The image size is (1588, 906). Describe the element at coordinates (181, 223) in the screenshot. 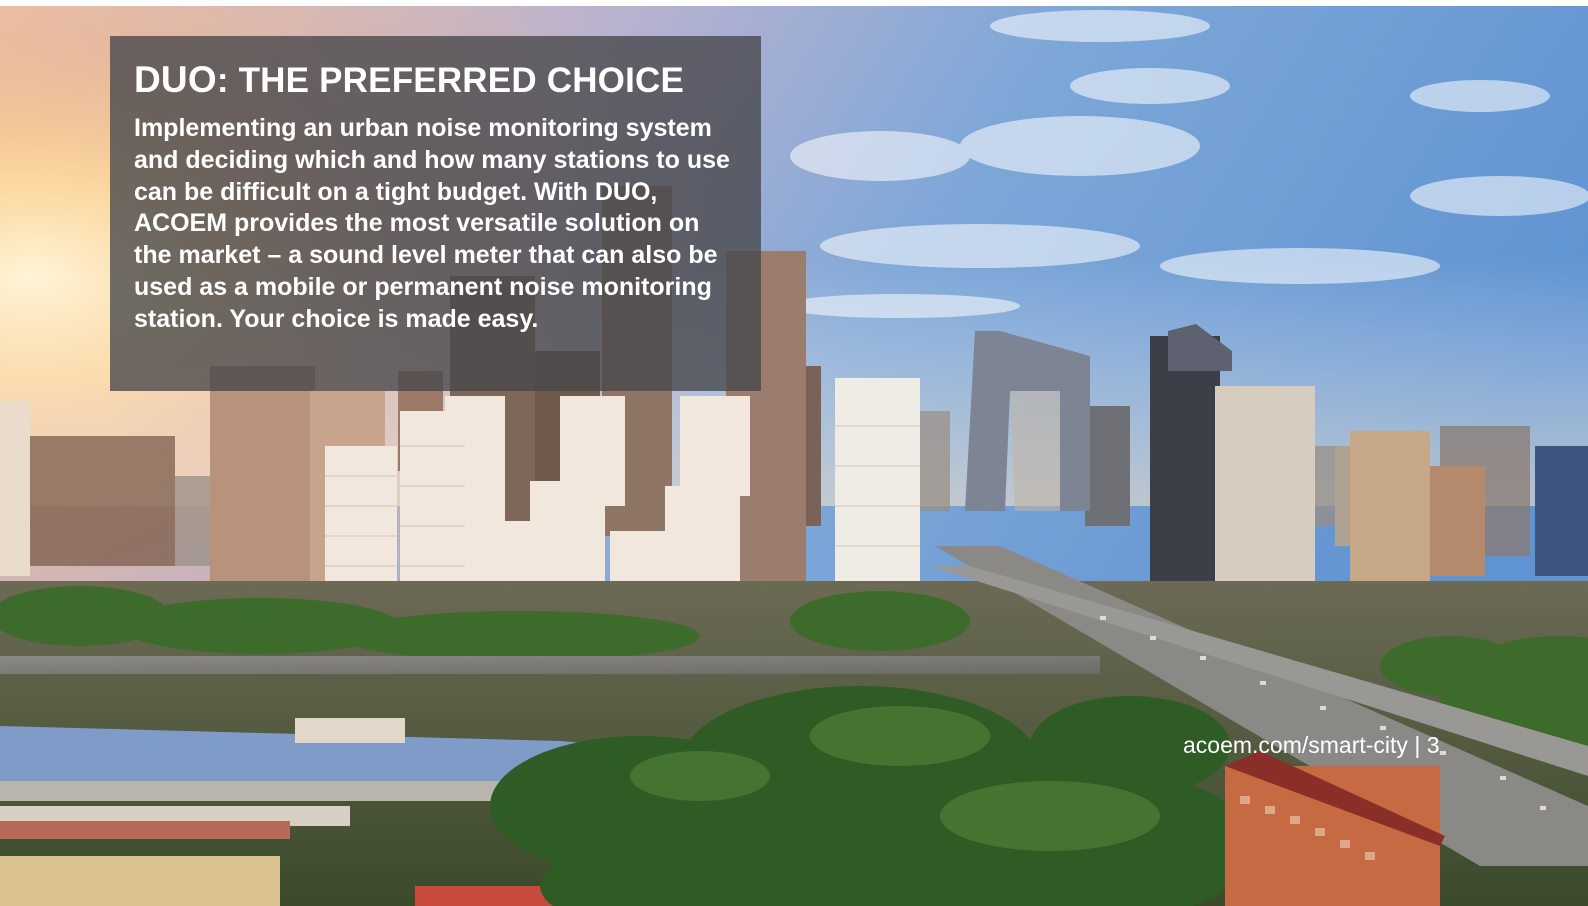

I see `brand-acoem: ACOEM` at that location.